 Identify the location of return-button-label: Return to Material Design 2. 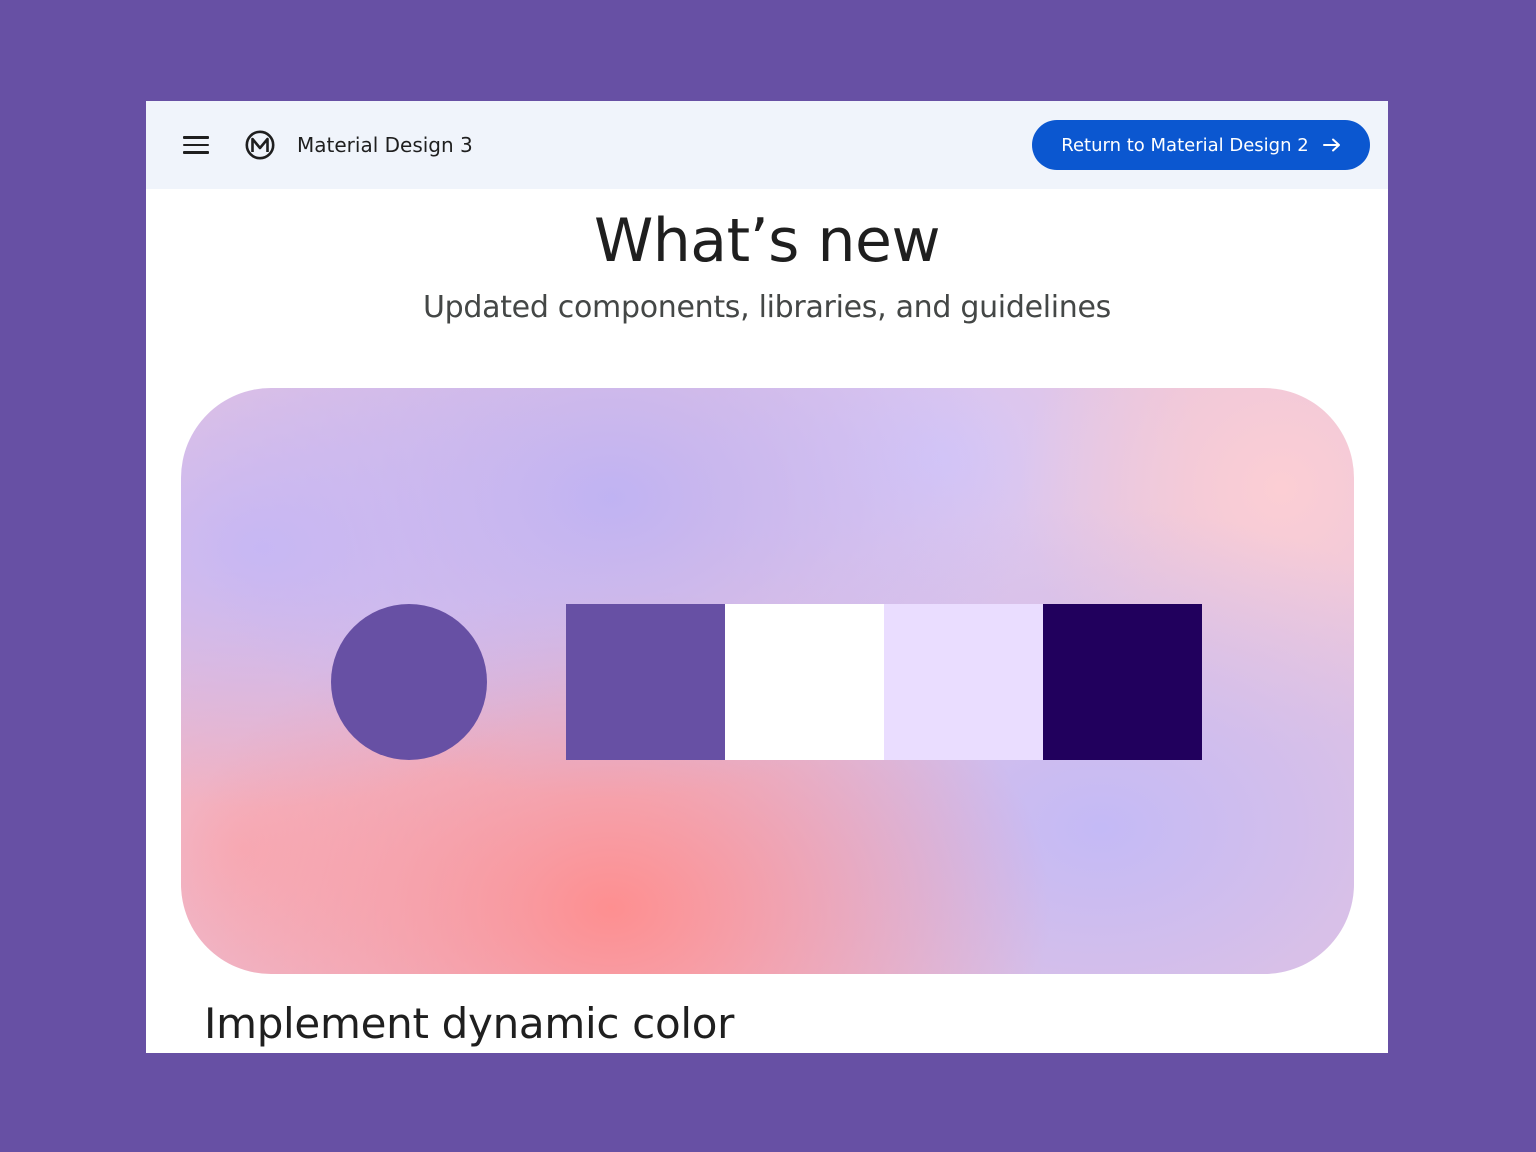
(1185, 145).